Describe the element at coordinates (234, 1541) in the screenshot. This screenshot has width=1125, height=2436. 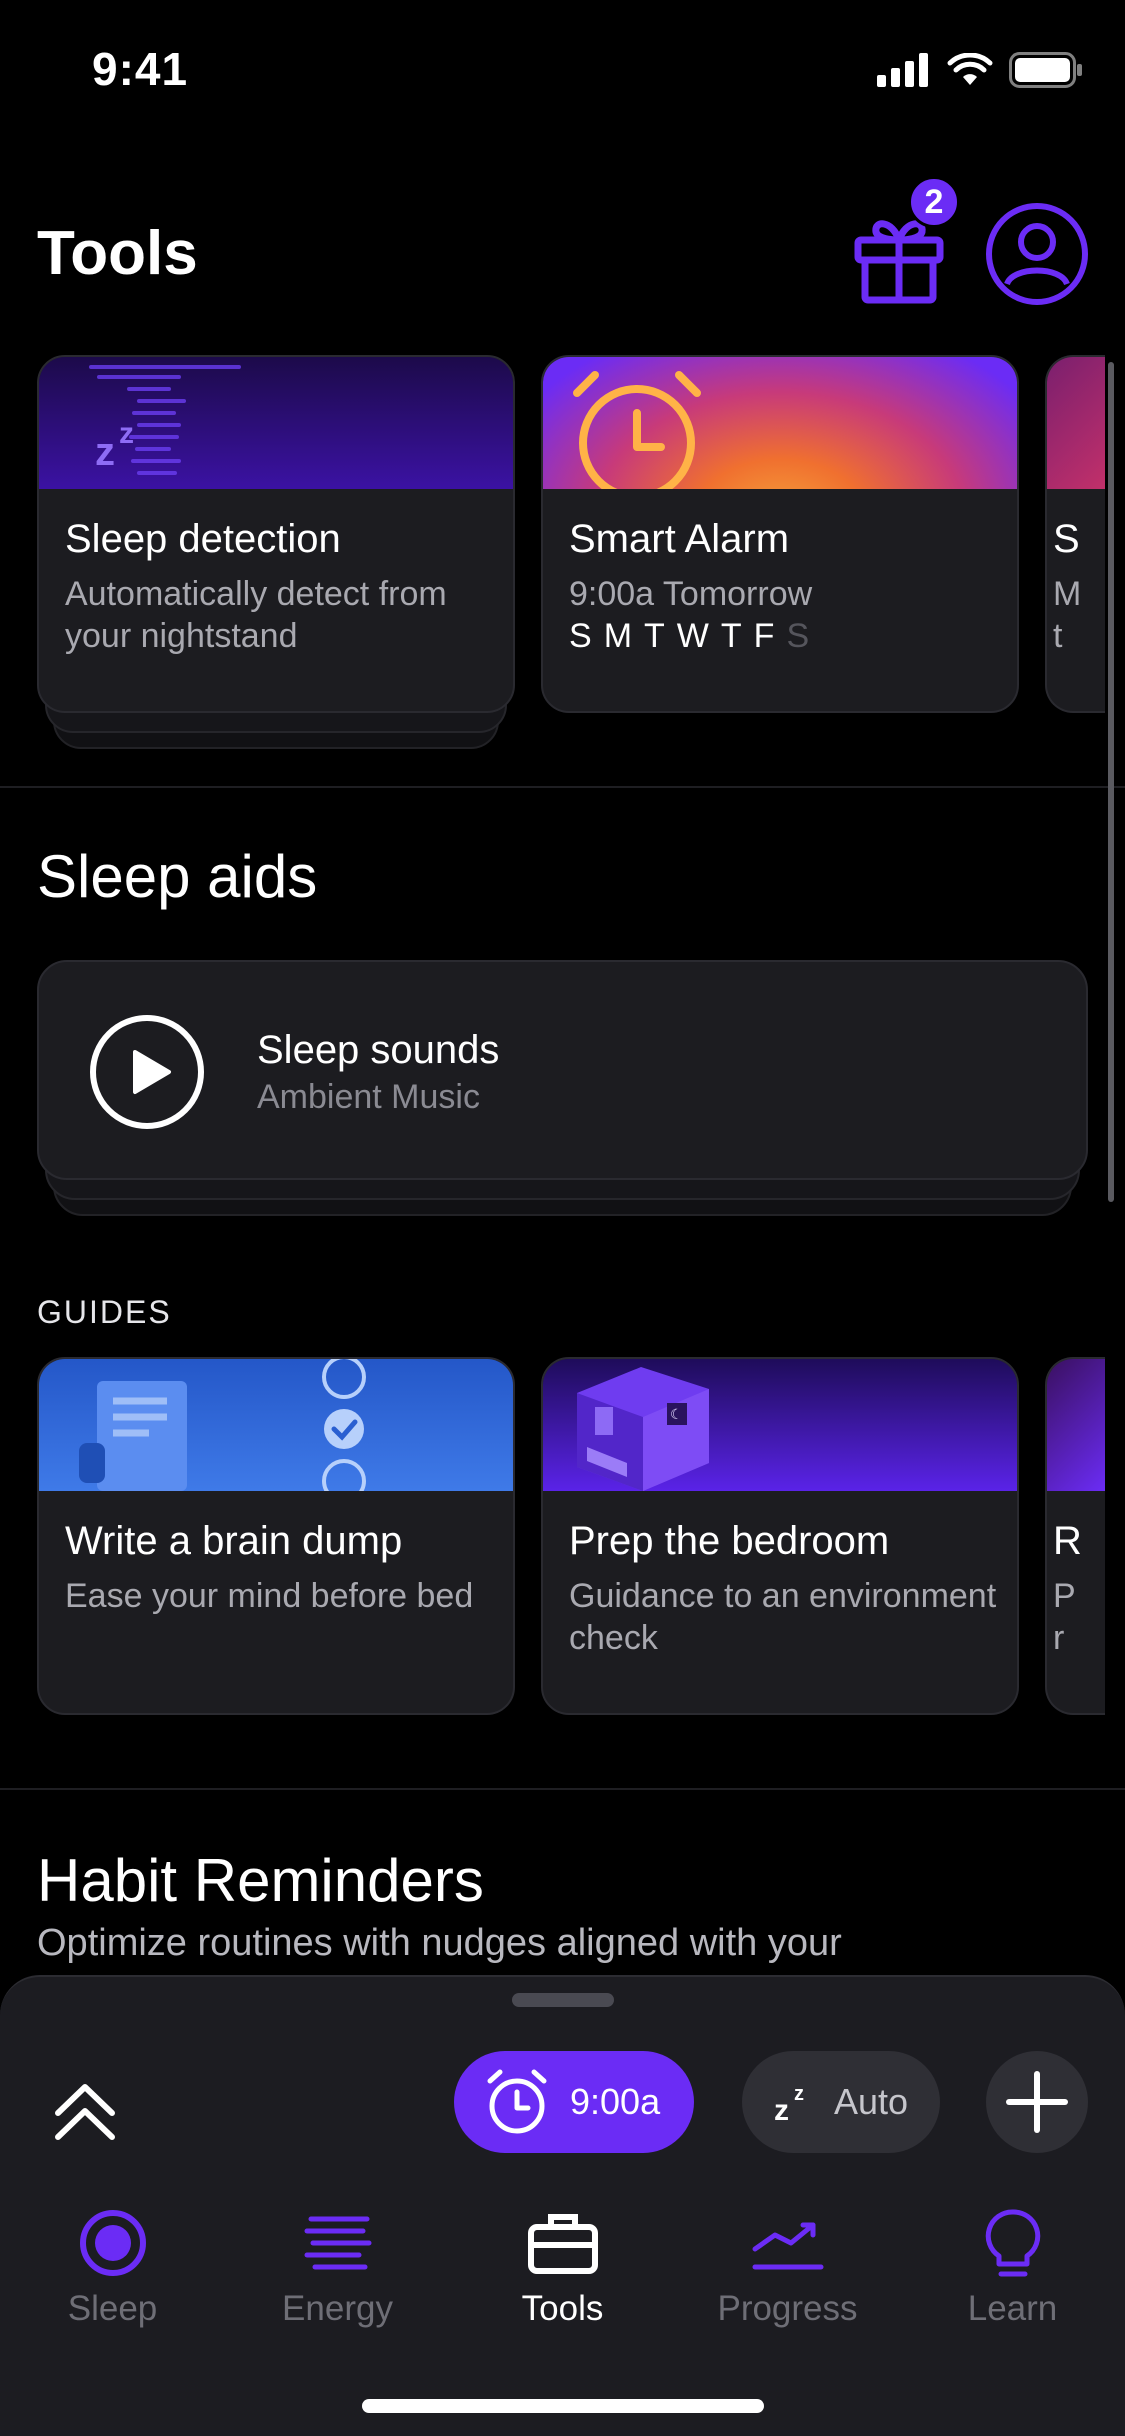
I see `card-title: Write a brain dump` at that location.